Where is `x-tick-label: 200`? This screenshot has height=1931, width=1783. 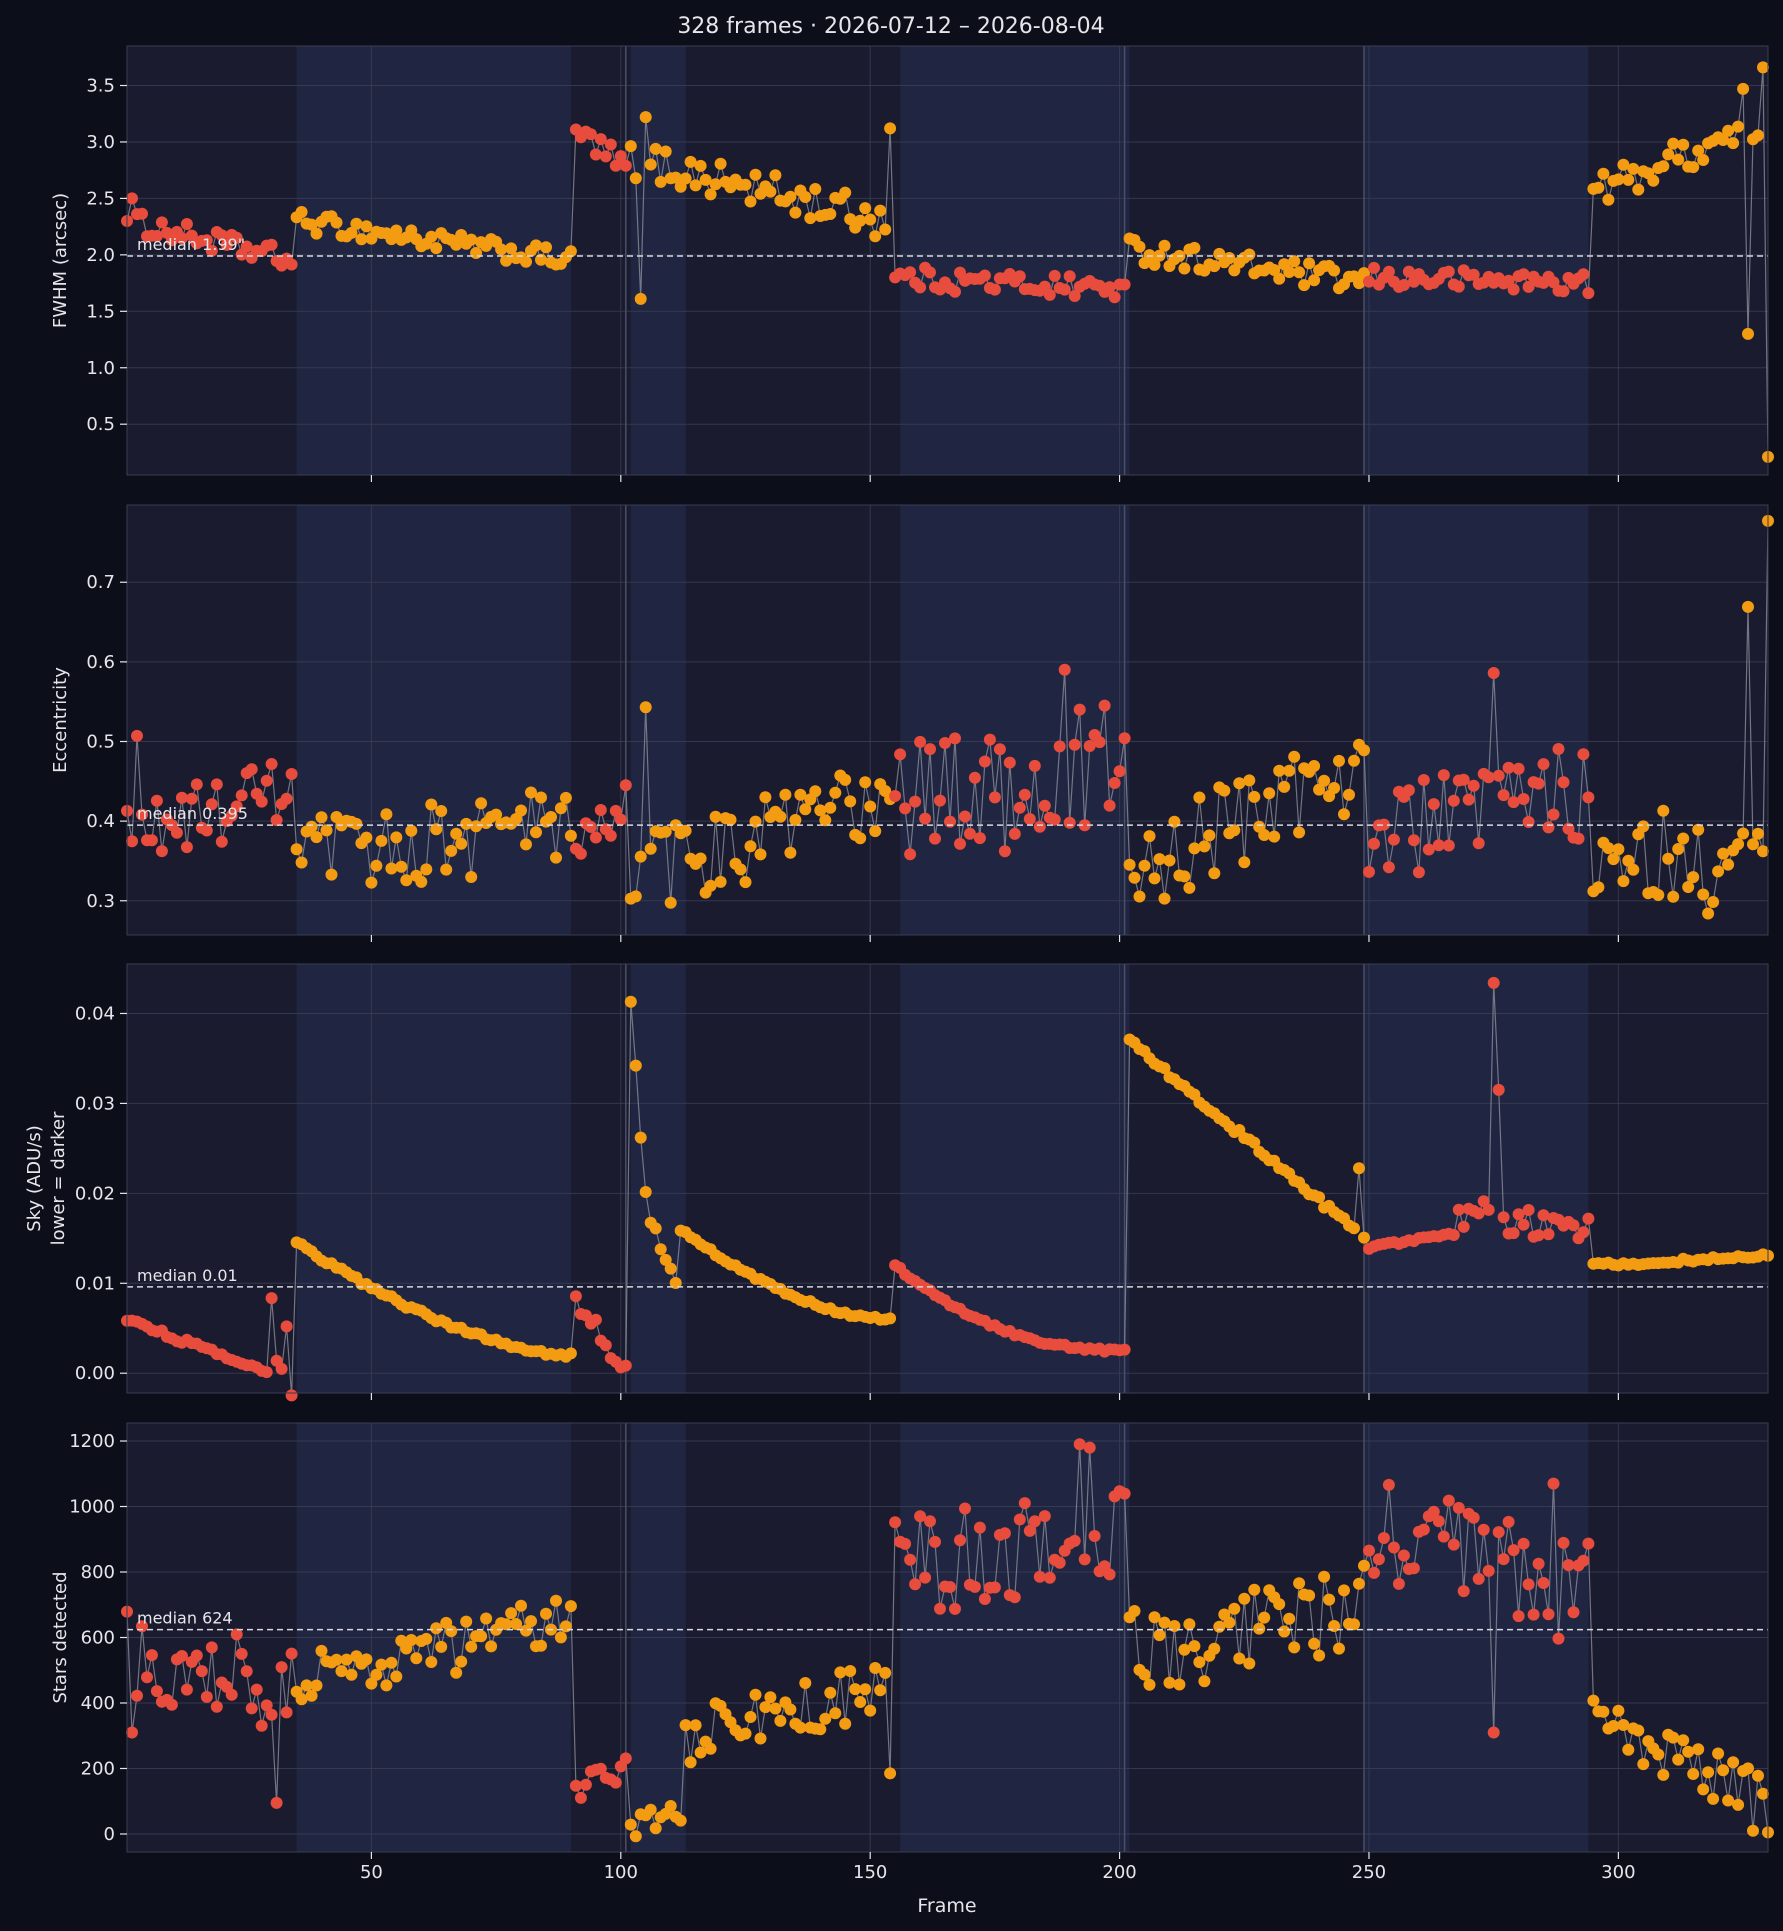 x-tick-label: 200 is located at coordinates (1119, 1872).